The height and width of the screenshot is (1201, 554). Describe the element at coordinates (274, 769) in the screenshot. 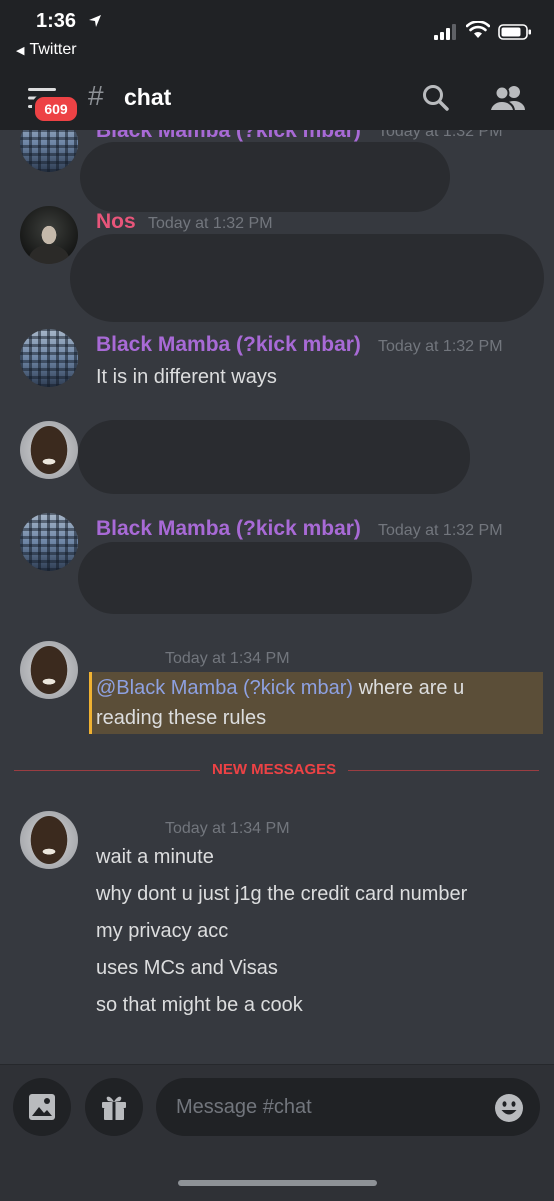

I see `new-messages-label: NEW MESSAGES` at that location.